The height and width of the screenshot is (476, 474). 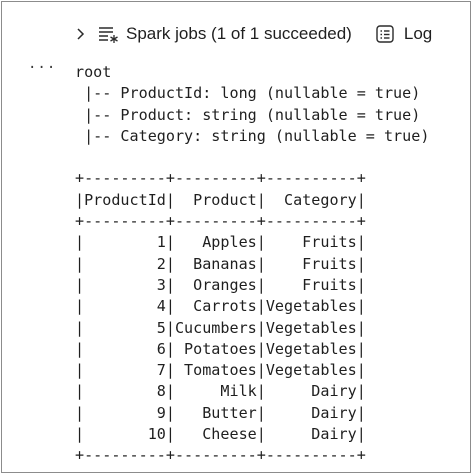 What do you see at coordinates (80, 34) in the screenshot?
I see `chevron-right-icon` at bounding box center [80, 34].